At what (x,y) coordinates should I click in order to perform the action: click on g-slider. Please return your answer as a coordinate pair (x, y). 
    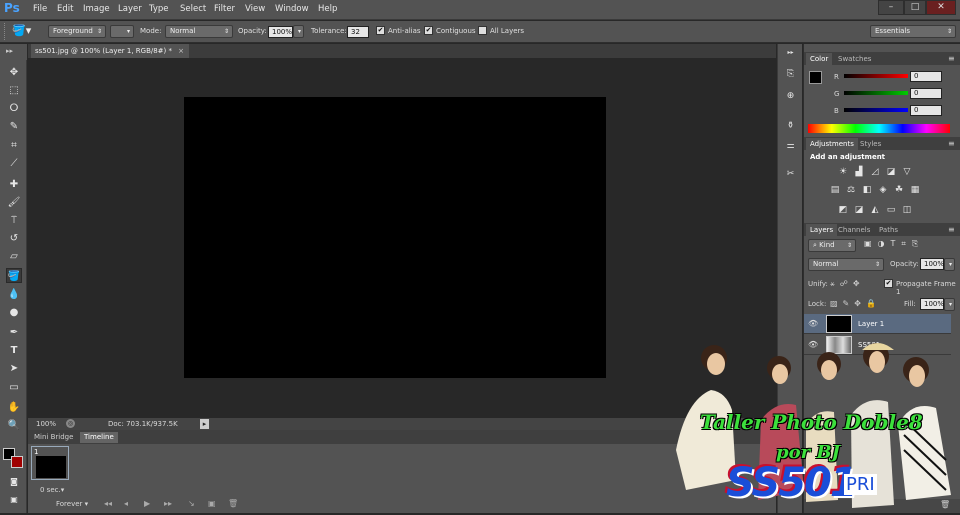
    Looking at the image, I should click on (876, 93).